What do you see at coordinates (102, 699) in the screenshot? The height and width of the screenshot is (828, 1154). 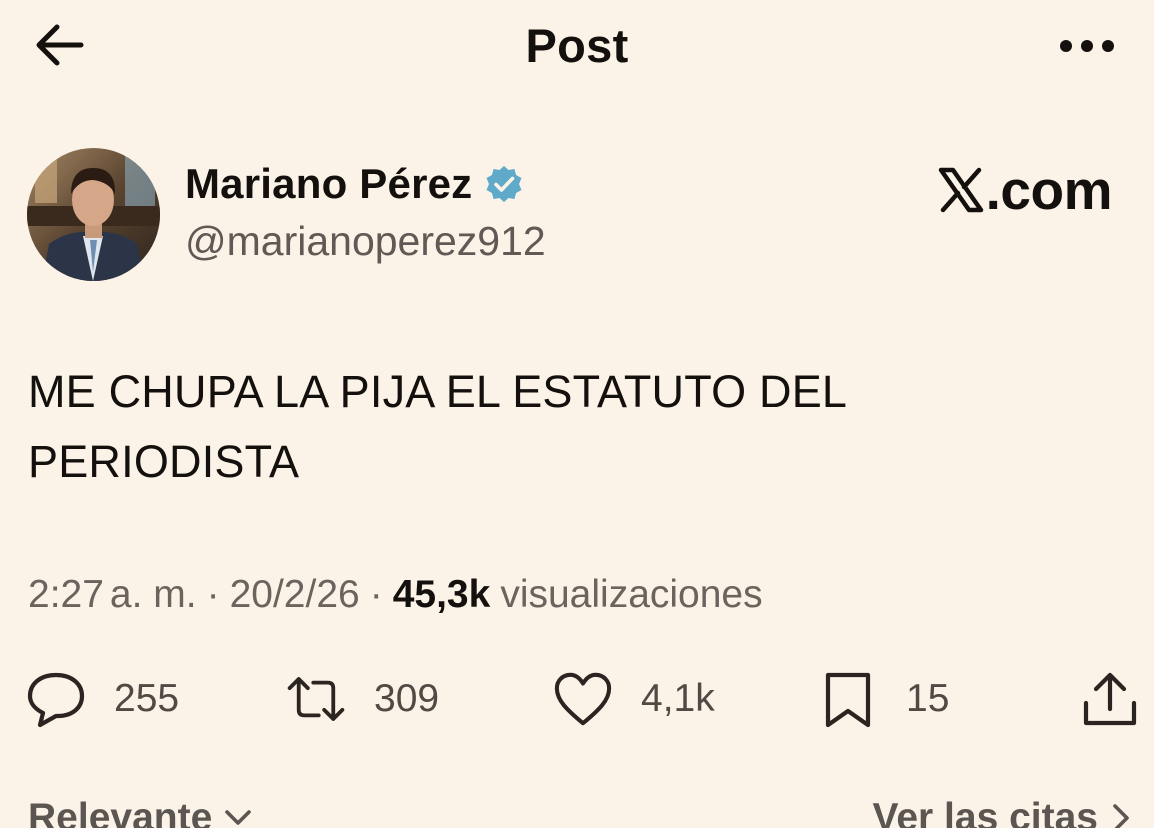 I see `reply-button: 255` at bounding box center [102, 699].